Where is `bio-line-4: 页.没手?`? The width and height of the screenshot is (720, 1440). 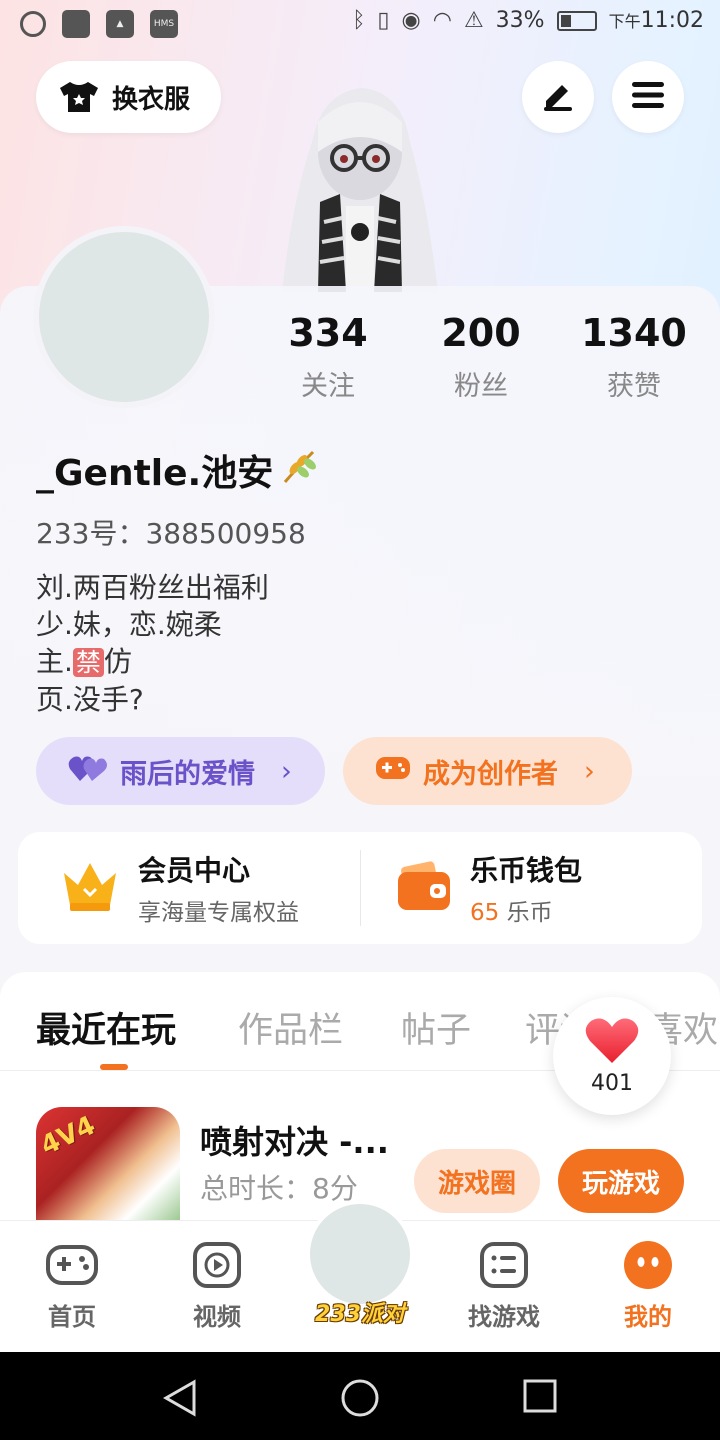 bio-line-4: 页.没手? is located at coordinates (90, 699).